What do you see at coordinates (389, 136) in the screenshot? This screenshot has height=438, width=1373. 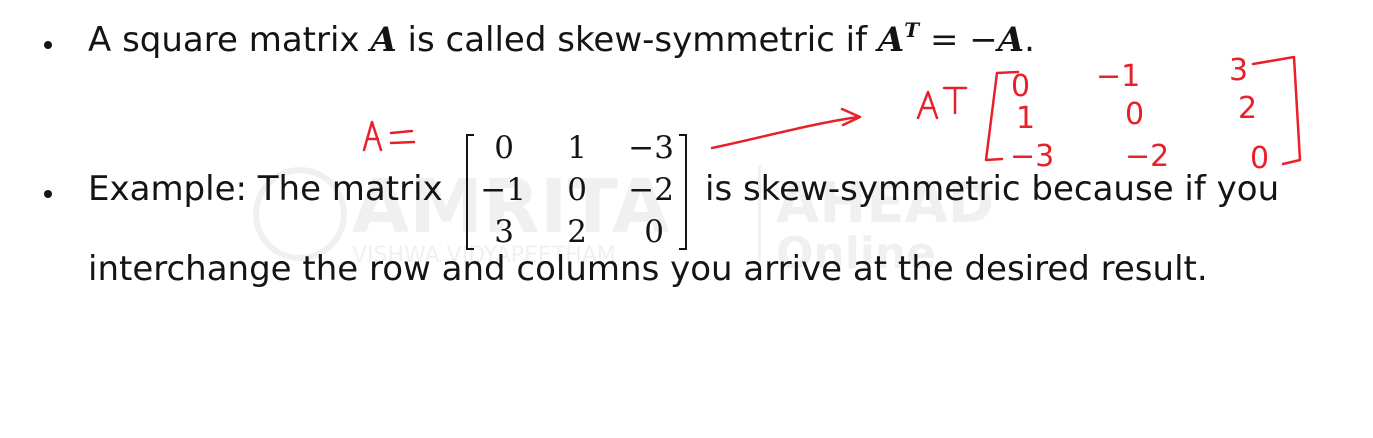 I see `annotation-a-equals` at bounding box center [389, 136].